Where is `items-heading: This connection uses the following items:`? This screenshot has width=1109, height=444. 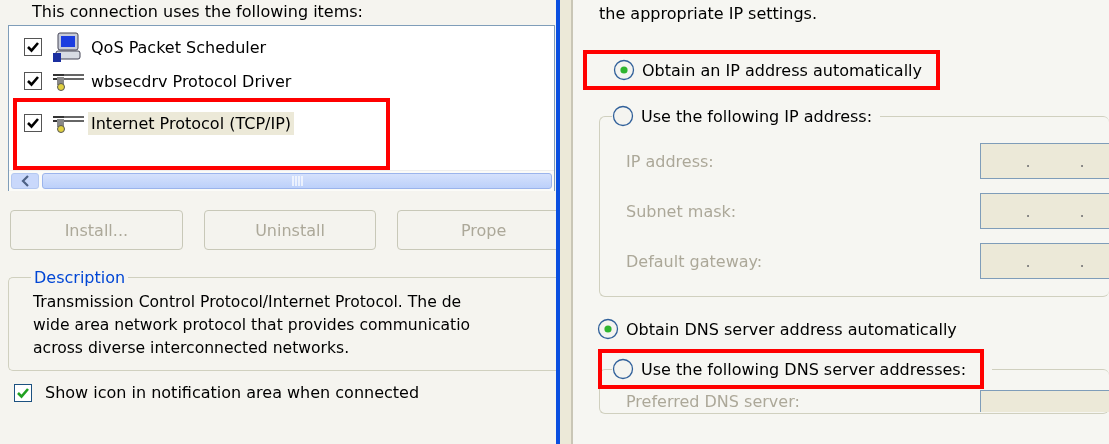 items-heading: This connection uses the following items: is located at coordinates (198, 12).